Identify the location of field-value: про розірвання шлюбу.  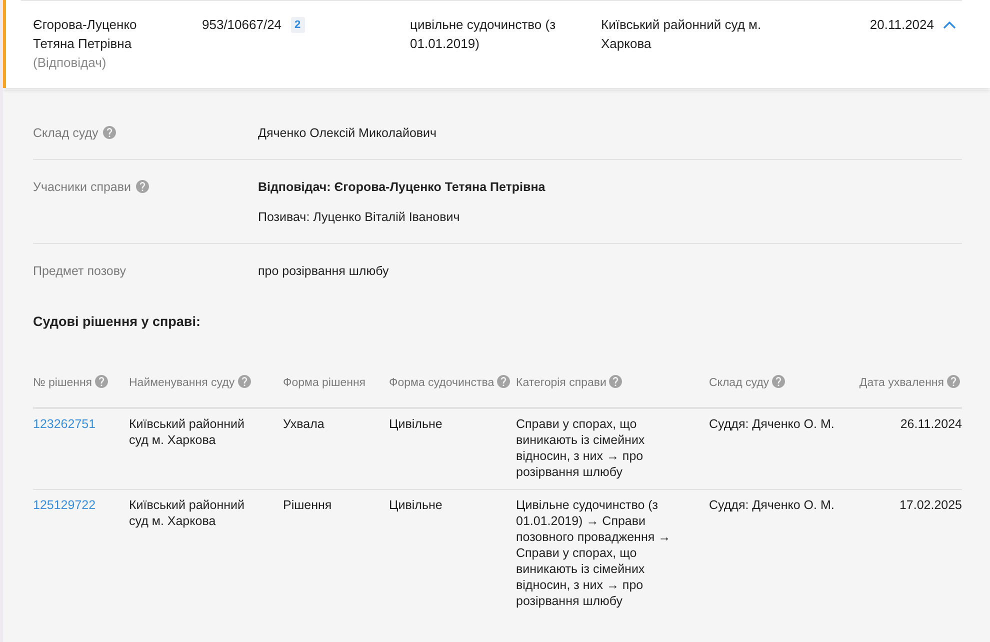
(323, 271).